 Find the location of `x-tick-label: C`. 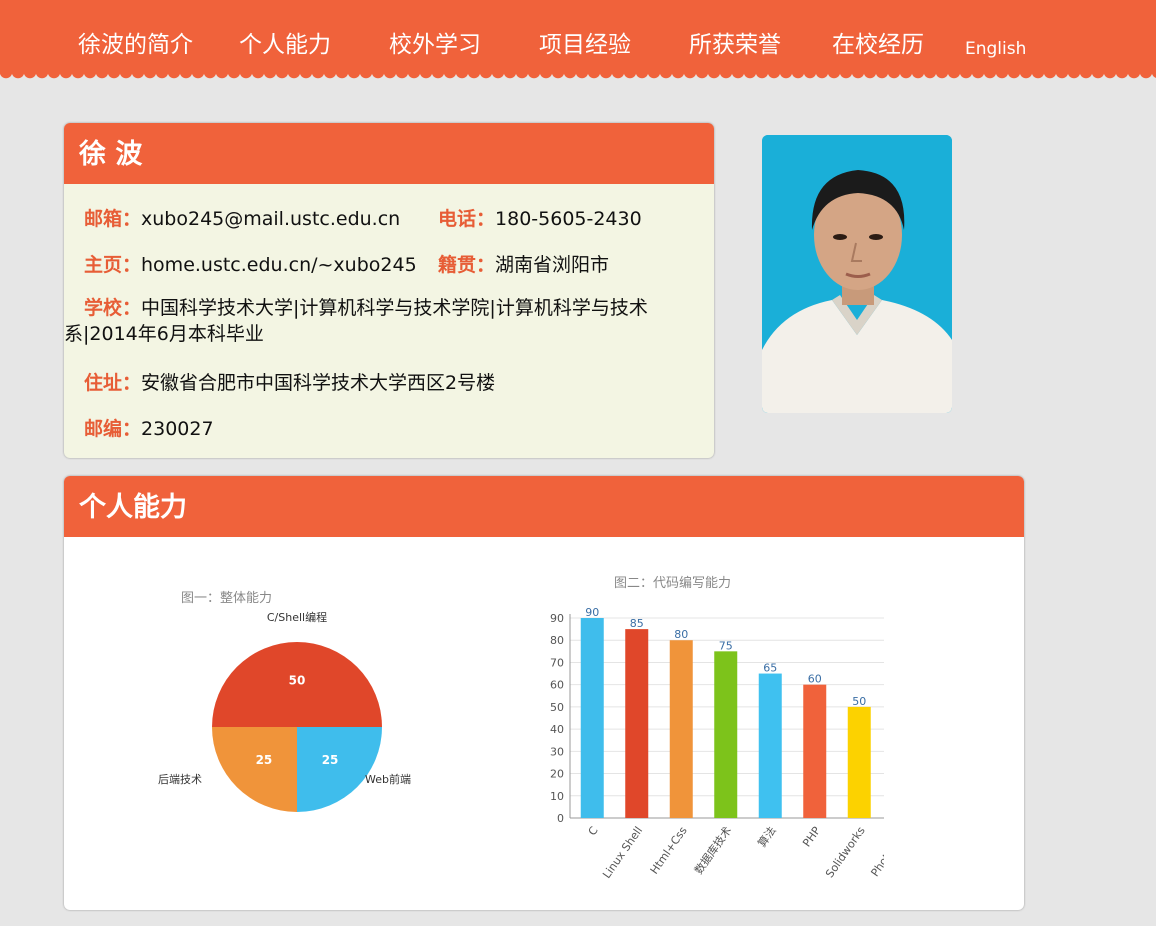

x-tick-label: C is located at coordinates (593, 831).